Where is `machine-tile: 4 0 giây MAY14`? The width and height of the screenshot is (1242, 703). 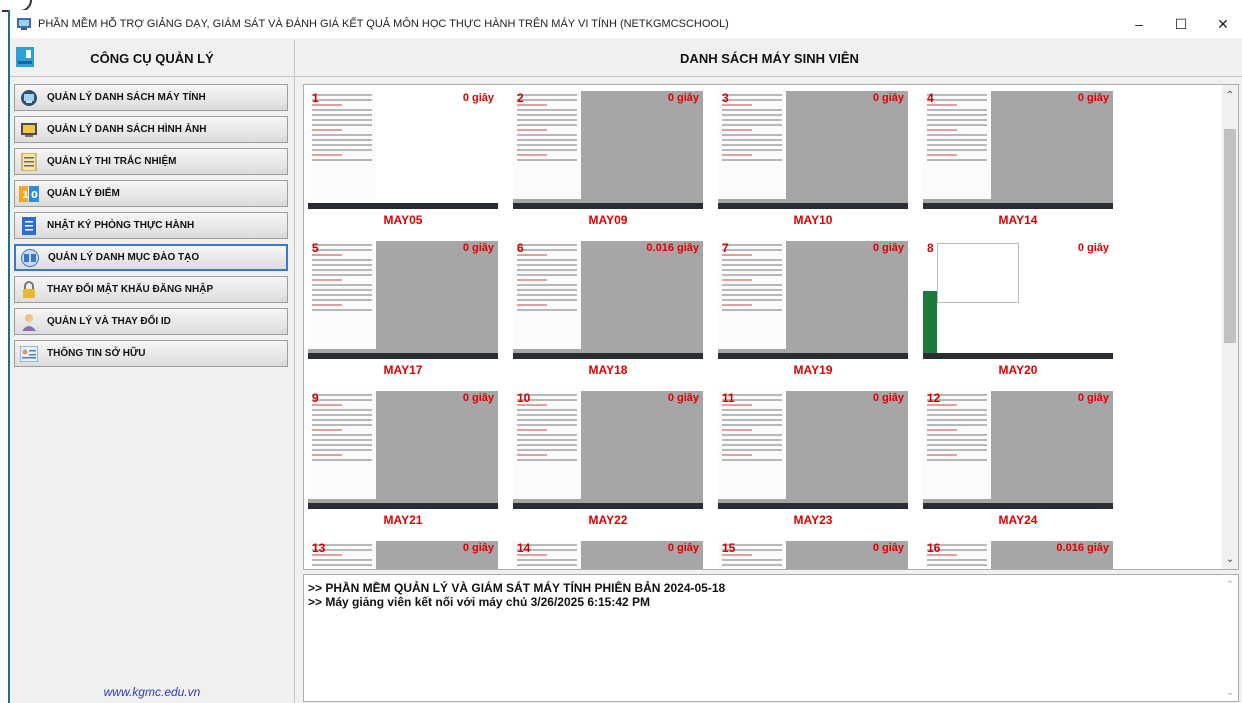 machine-tile: 4 0 giây MAY14 is located at coordinates (1016, 164).